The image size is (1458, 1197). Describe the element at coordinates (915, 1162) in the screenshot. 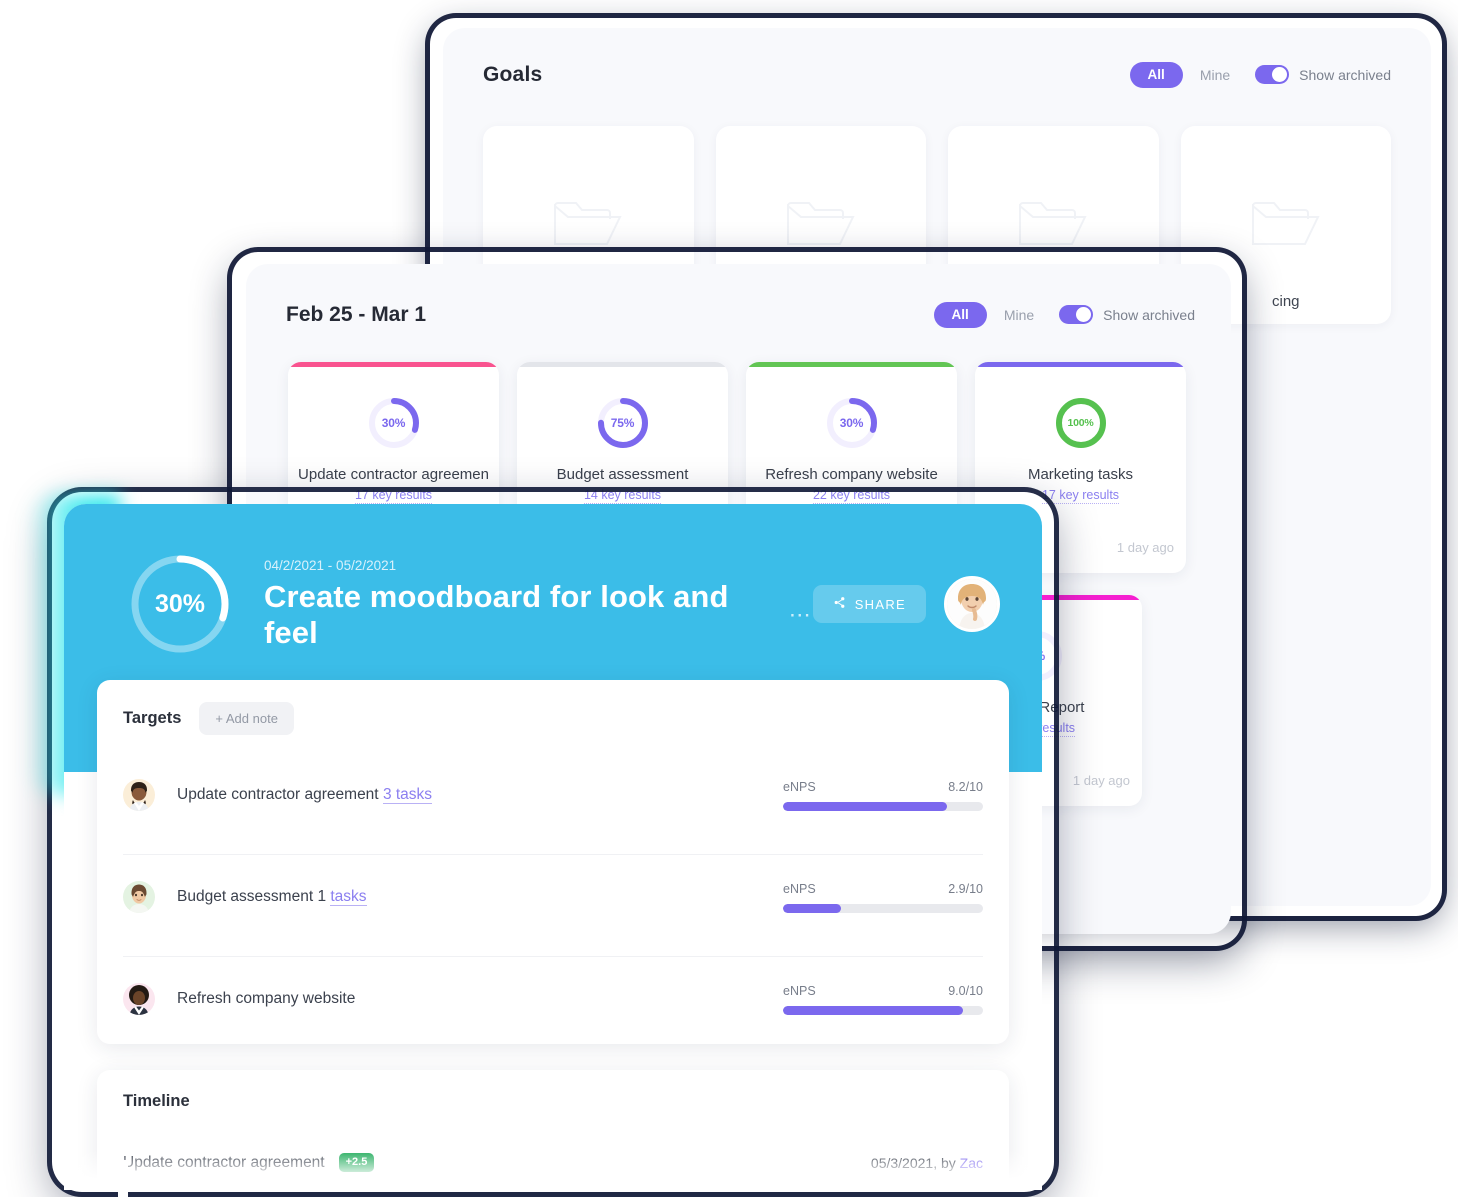

I see `timeline-date: 05/3/2021, by` at that location.